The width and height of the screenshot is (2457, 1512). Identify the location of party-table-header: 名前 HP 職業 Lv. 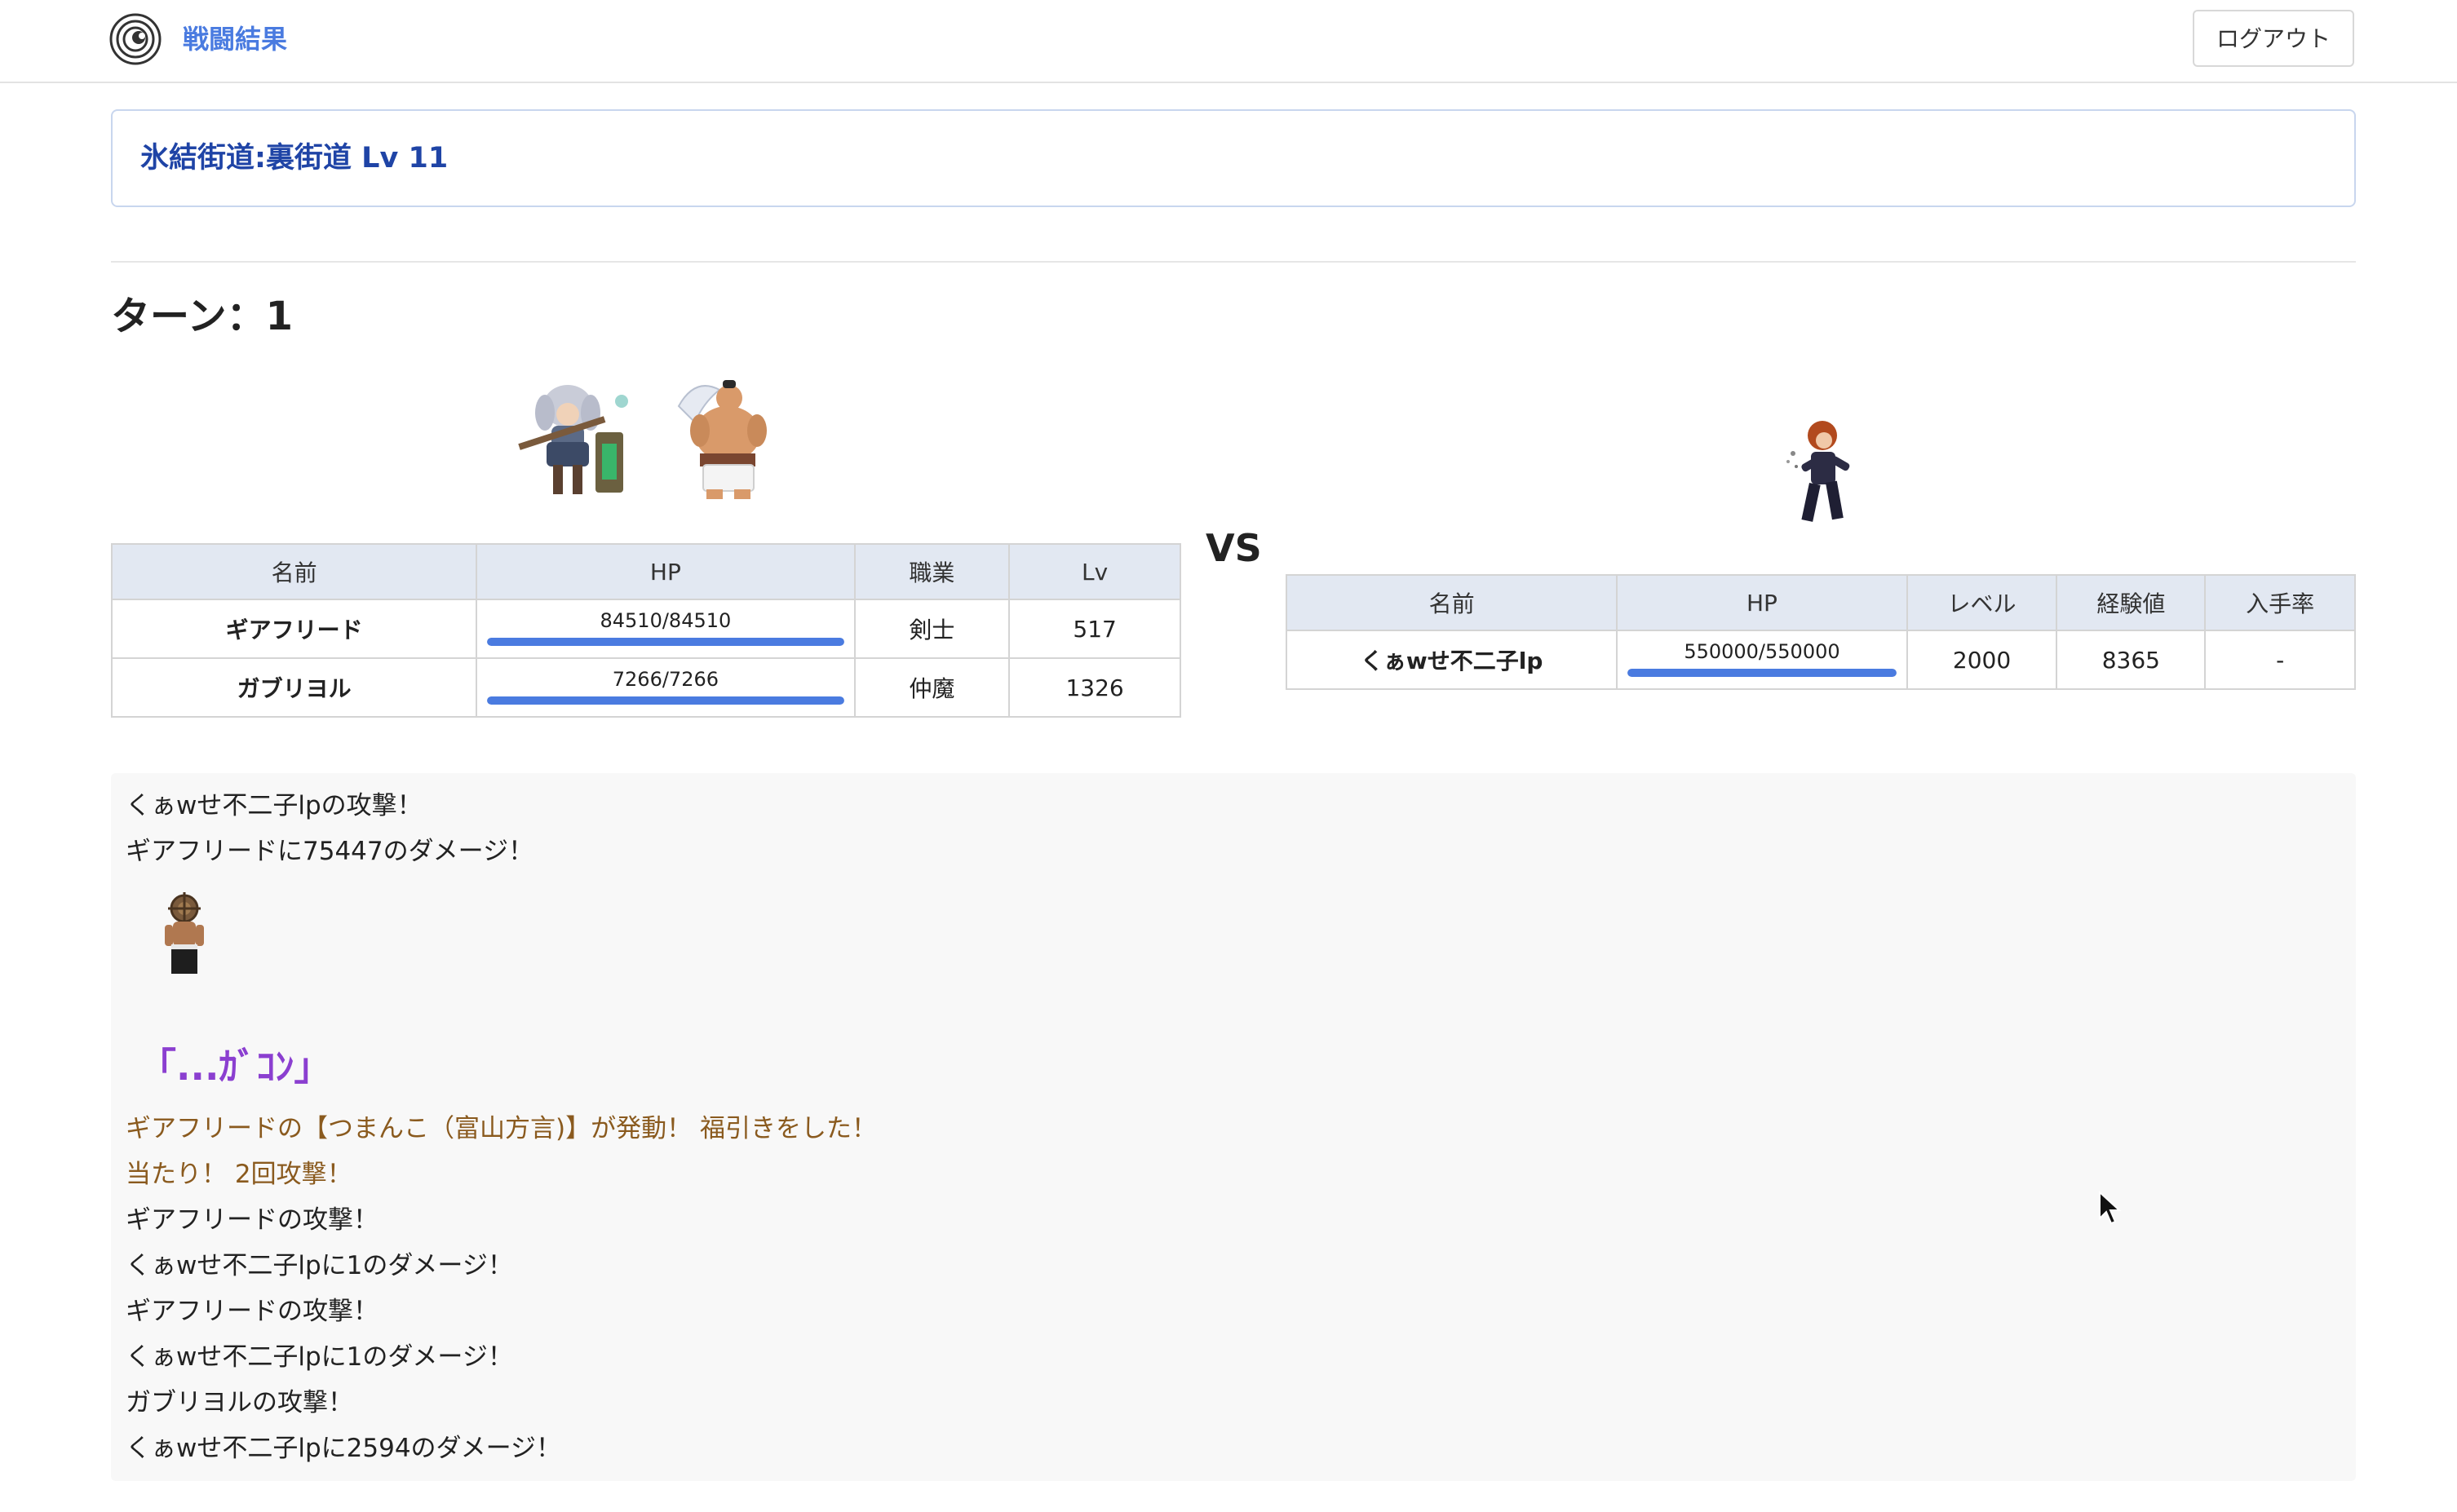
(646, 571).